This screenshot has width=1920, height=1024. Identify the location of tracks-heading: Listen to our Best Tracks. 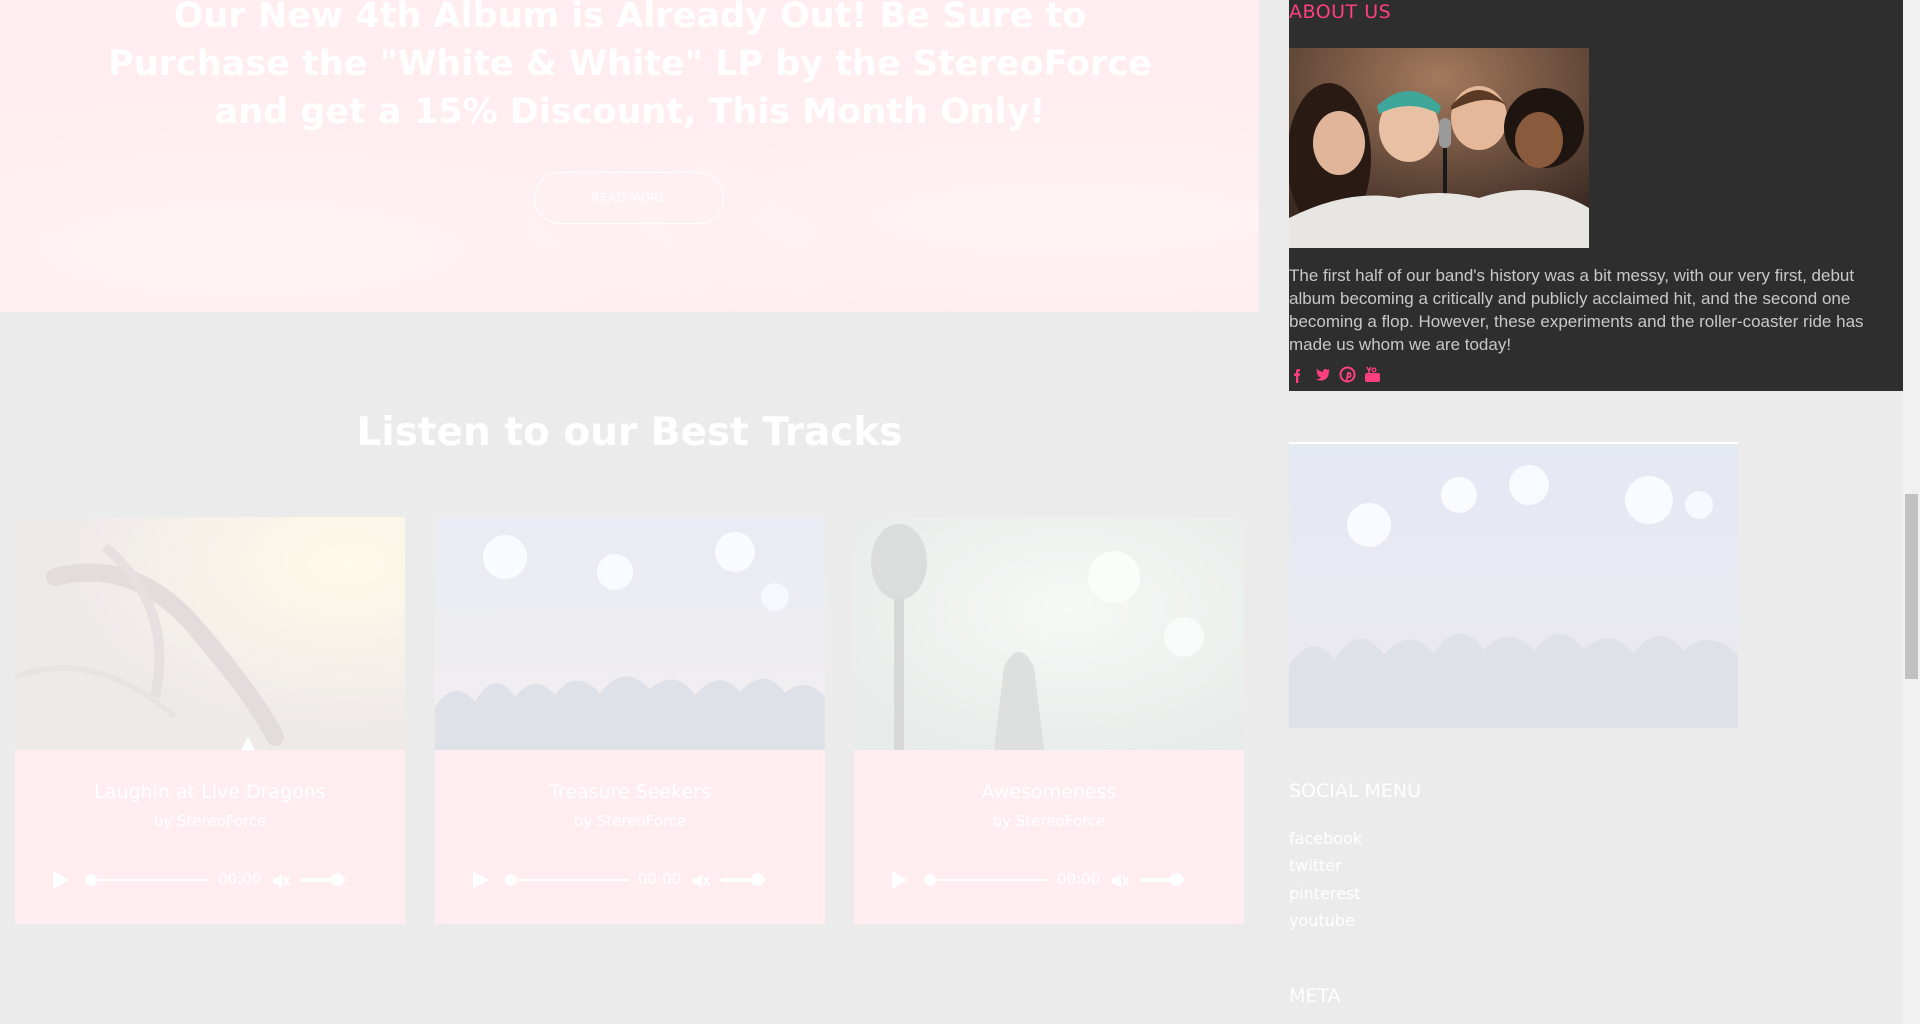
(629, 432).